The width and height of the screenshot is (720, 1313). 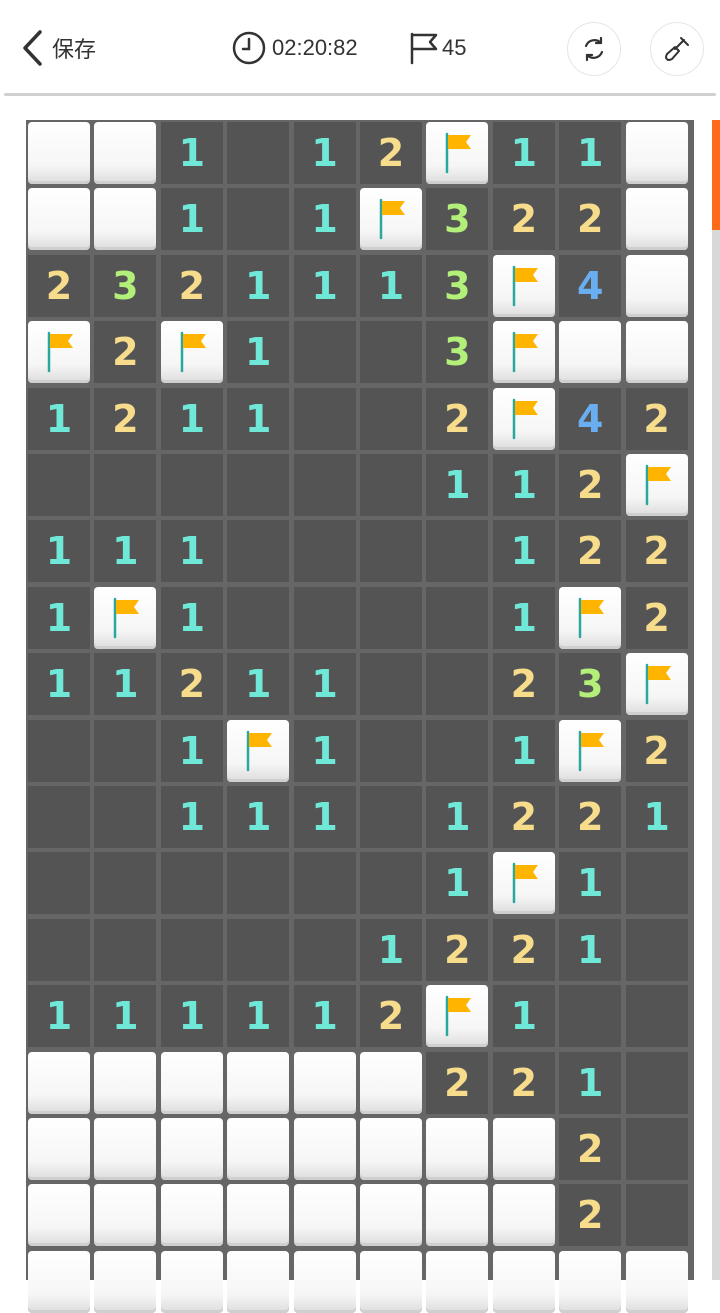 I want to click on scrollbar-thumb, so click(x=716, y=175).